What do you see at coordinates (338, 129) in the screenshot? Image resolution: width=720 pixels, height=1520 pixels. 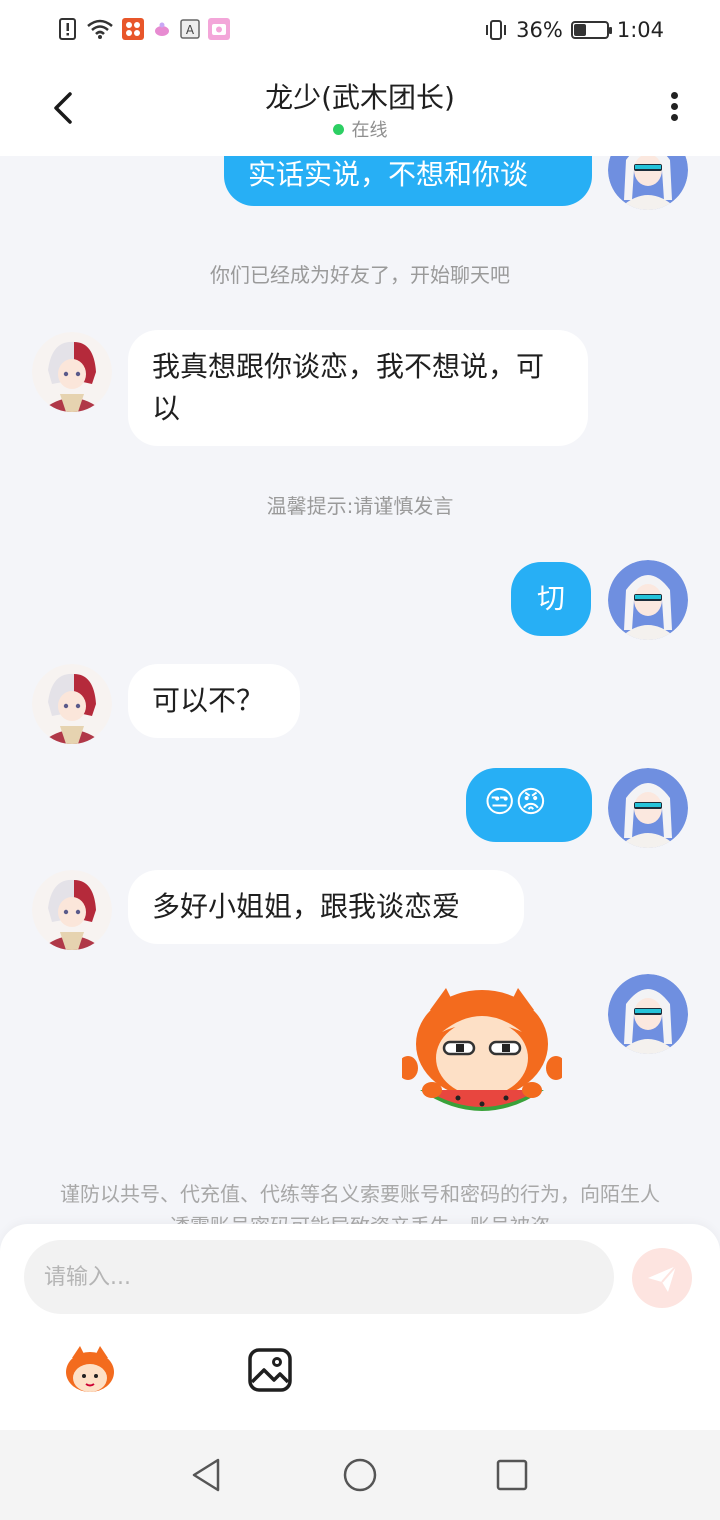 I see `online-dot` at bounding box center [338, 129].